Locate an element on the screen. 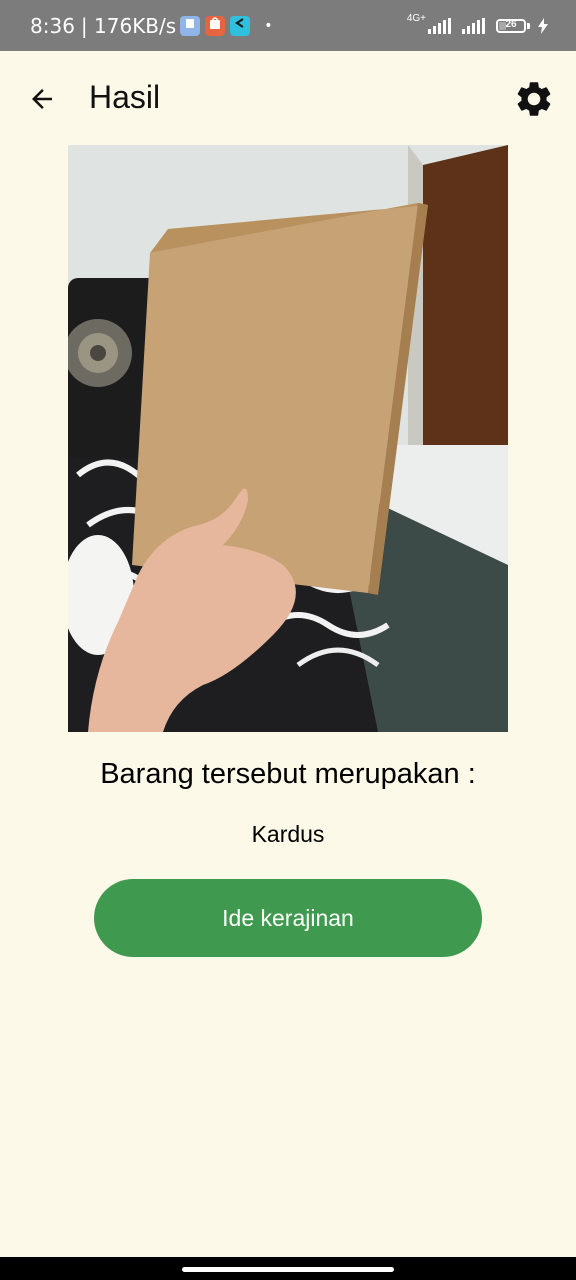 This screenshot has height=1280, width=576. gear-icon is located at coordinates (534, 99).